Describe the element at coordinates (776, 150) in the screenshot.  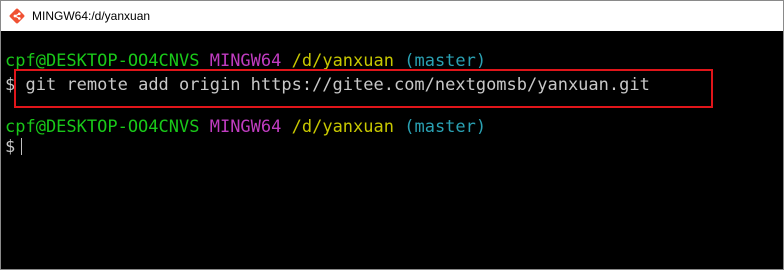
I see `scrollbar` at that location.